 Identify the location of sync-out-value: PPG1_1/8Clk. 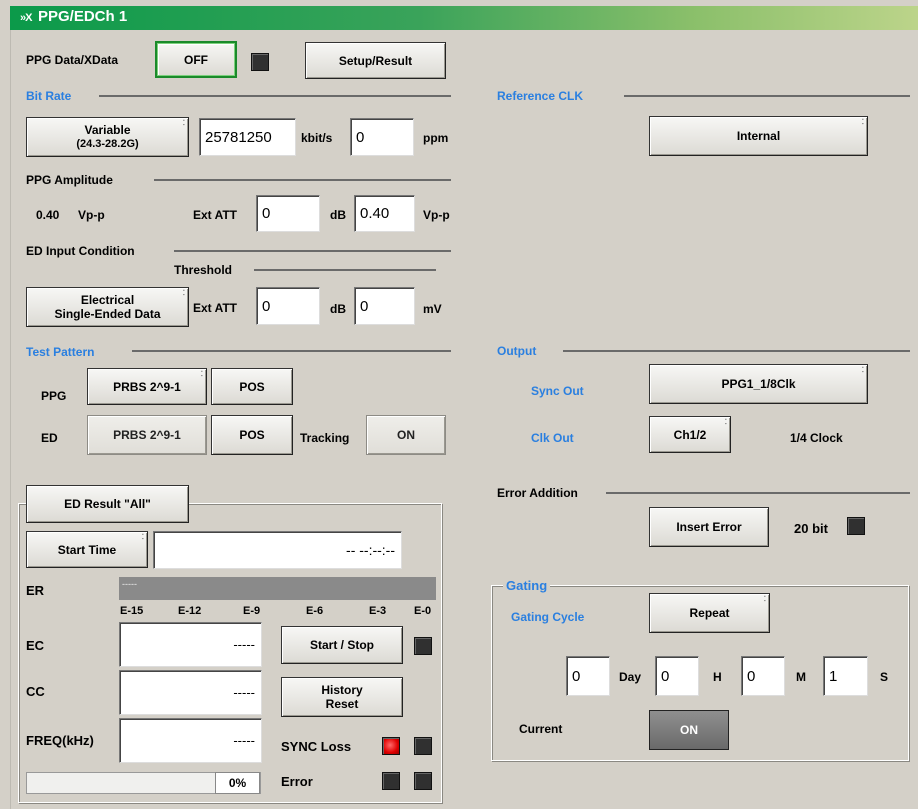
(758, 384).